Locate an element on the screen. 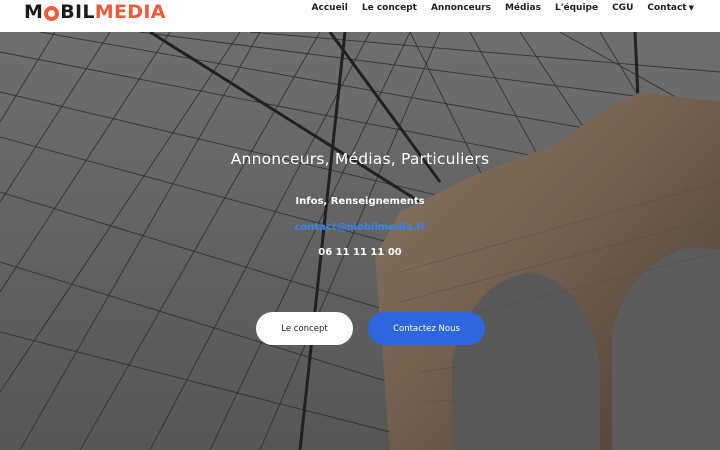  nav-item-accueil: Accueil is located at coordinates (330, 8).